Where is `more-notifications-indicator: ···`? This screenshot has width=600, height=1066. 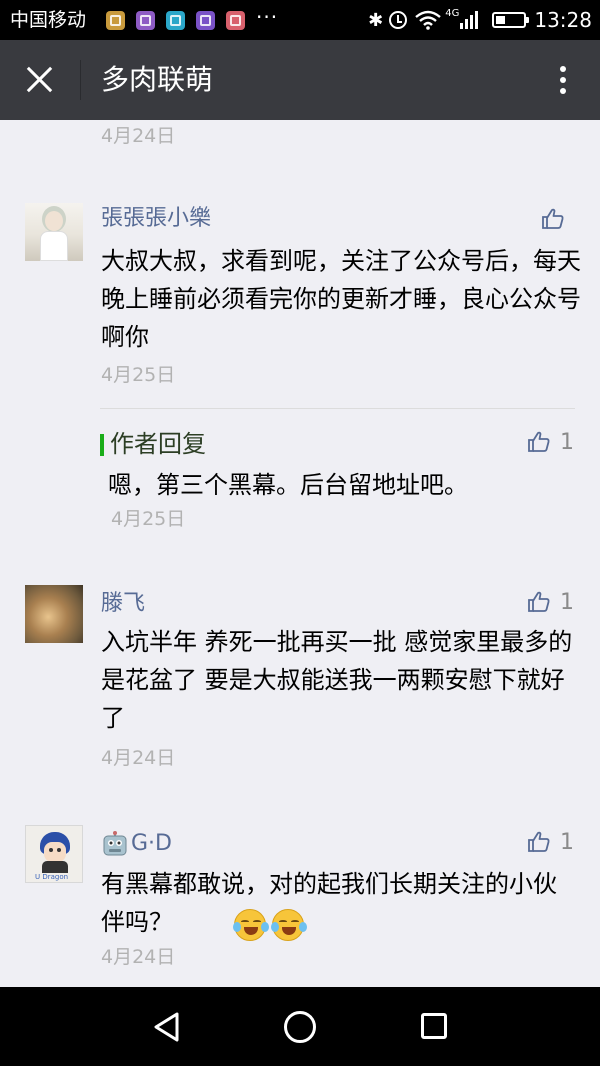 more-notifications-indicator: ··· is located at coordinates (267, 17).